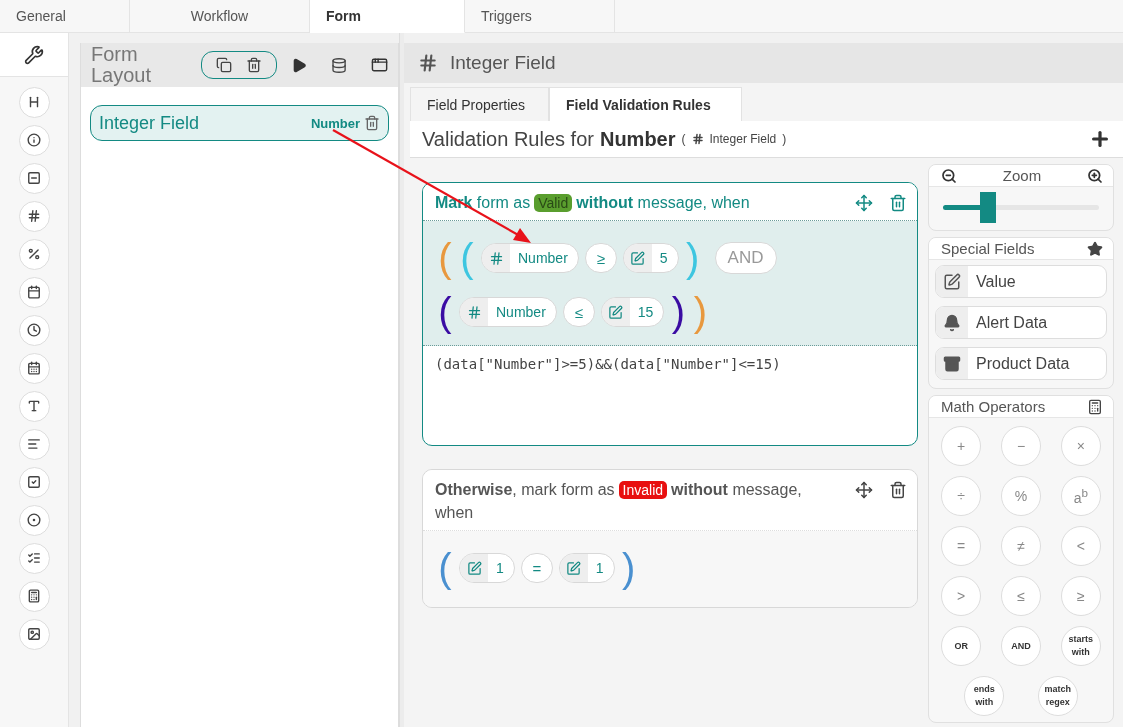 Image resolution: width=1123 pixels, height=727 pixels. What do you see at coordinates (508, 139) in the screenshot?
I see `rules-title: Validation Rules for` at bounding box center [508, 139].